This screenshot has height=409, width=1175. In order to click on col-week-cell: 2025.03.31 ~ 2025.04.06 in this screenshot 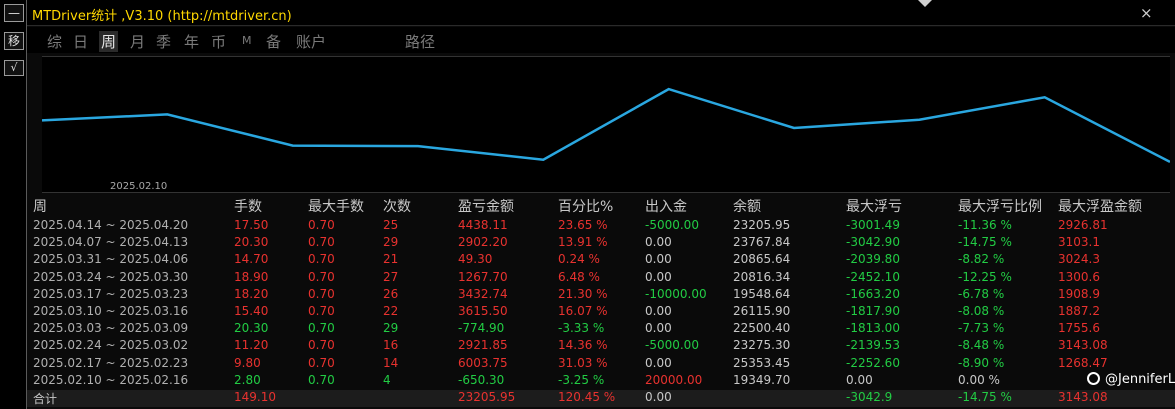, I will do `click(111, 259)`.